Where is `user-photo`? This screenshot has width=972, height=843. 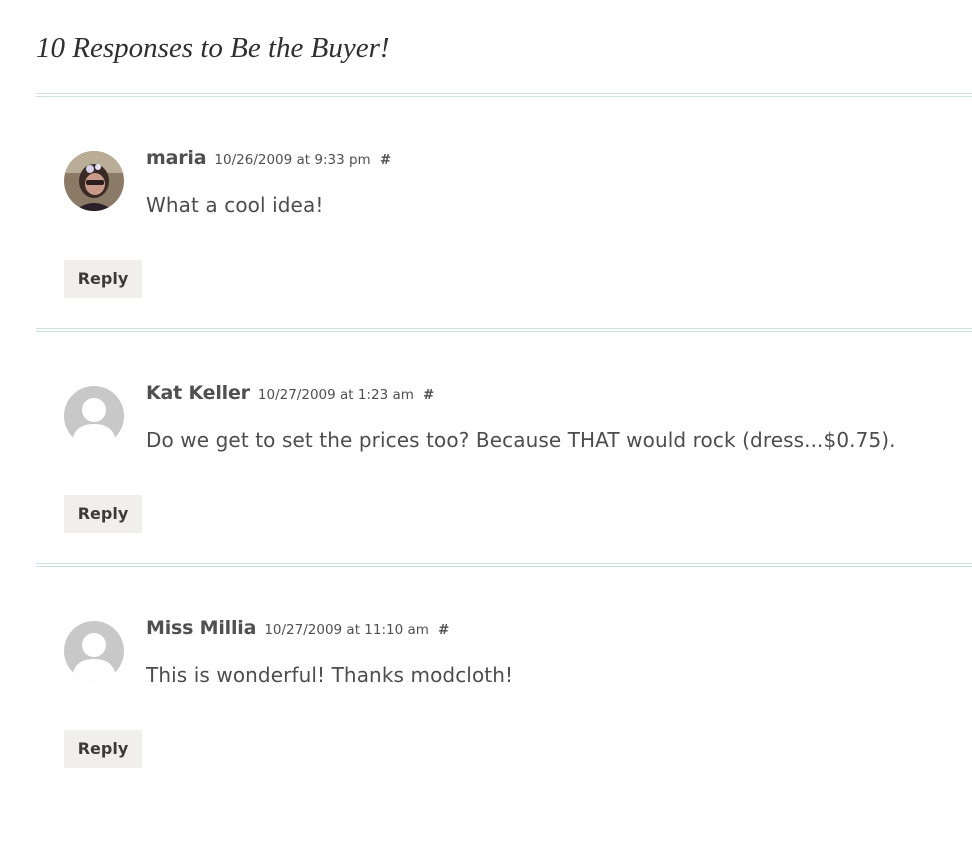
user-photo is located at coordinates (94, 181).